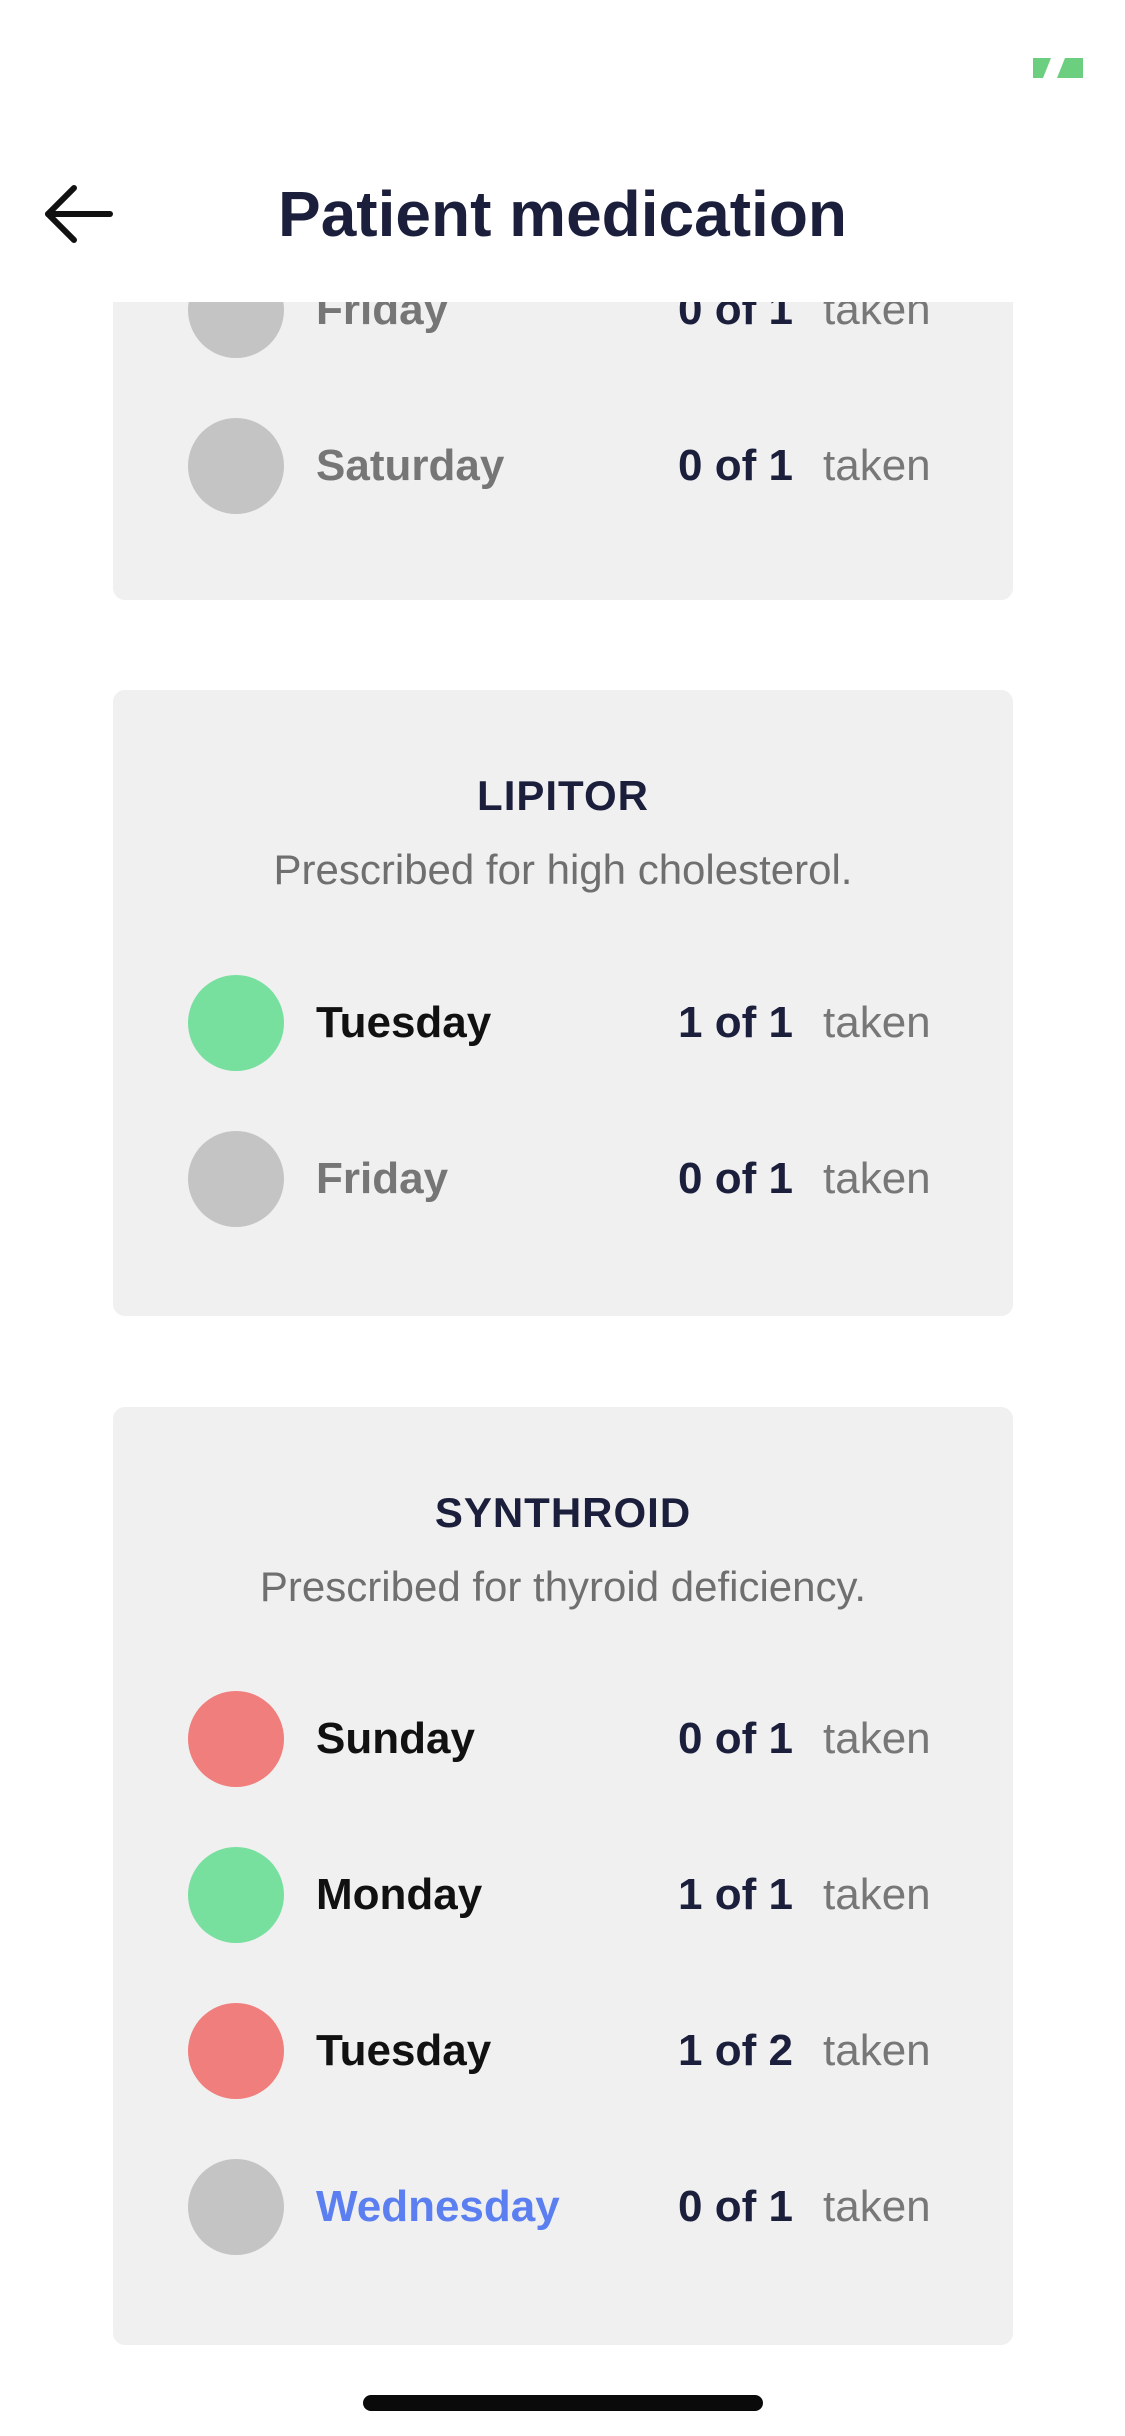 This screenshot has height=2436, width=1125. What do you see at coordinates (395, 1738) in the screenshot?
I see `day-label: Sunday` at bounding box center [395, 1738].